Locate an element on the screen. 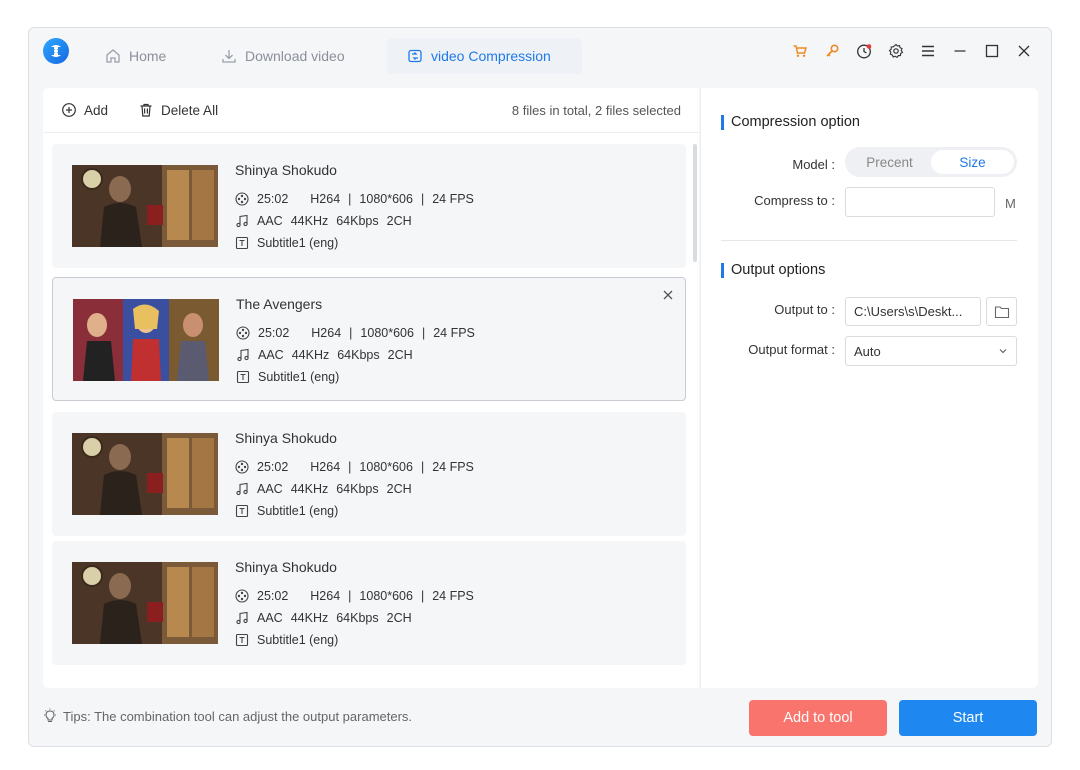 This screenshot has height=770, width=1080. model-toggle: Precent Size is located at coordinates (931, 162).